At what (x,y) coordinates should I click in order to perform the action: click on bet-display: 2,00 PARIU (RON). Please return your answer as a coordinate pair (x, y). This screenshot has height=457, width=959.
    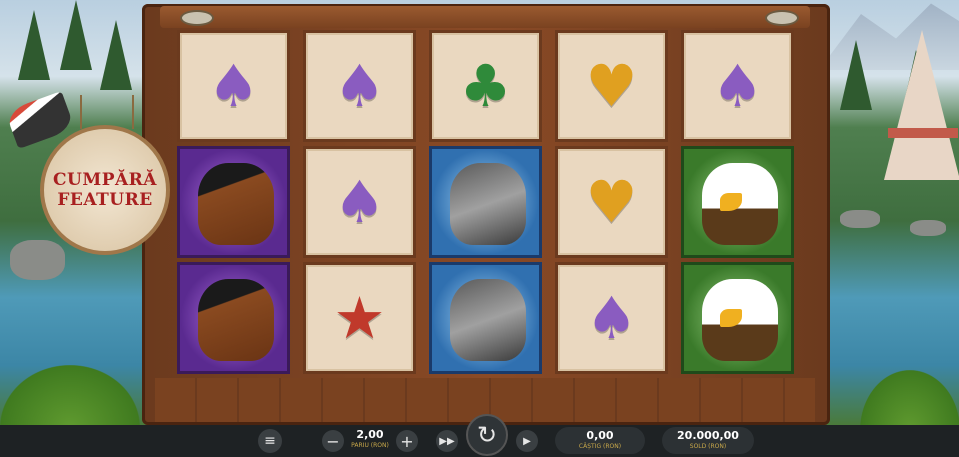
    Looking at the image, I should click on (370, 439).